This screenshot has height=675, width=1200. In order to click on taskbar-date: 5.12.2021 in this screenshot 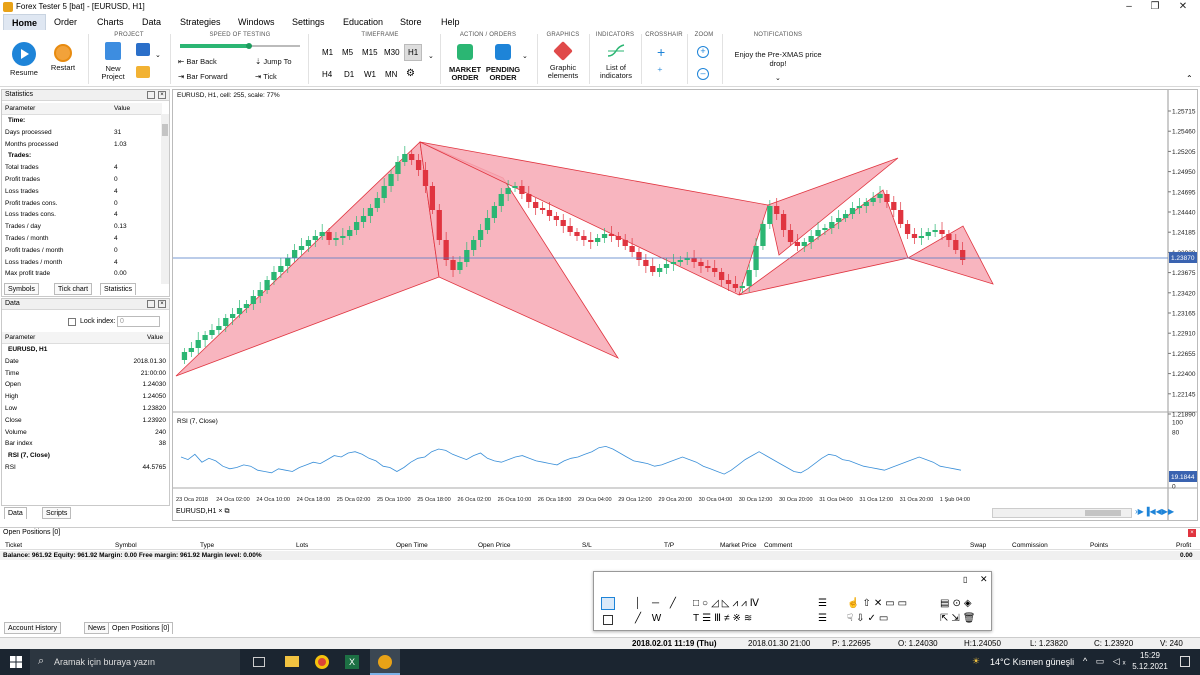, I will do `click(1150, 666)`.